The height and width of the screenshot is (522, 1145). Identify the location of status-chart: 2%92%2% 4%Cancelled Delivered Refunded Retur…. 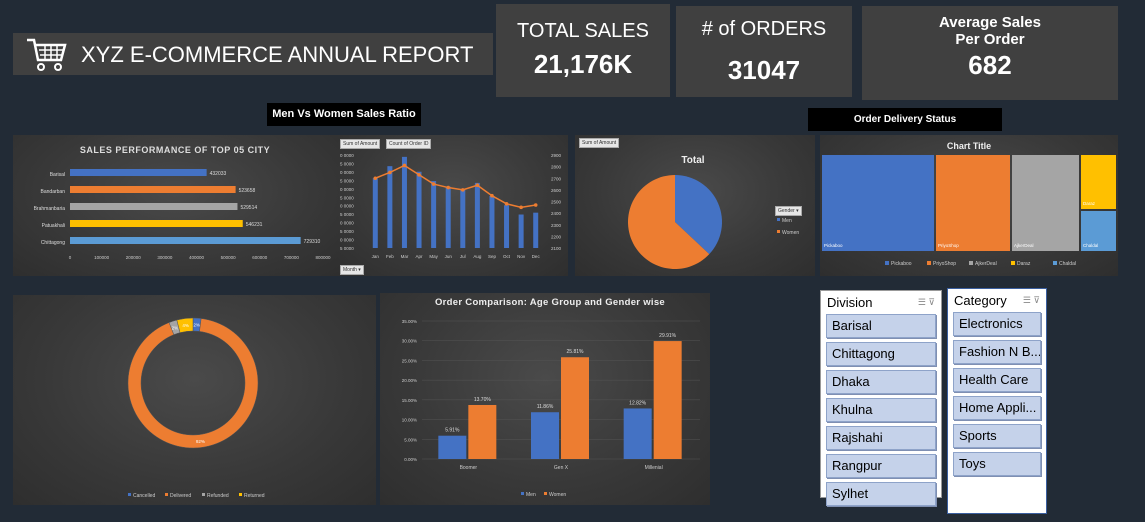
(196, 408).